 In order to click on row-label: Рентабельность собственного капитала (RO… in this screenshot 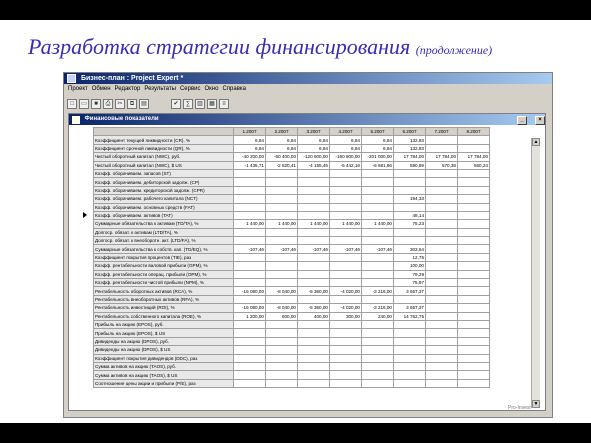, I will do `click(163, 316)`.